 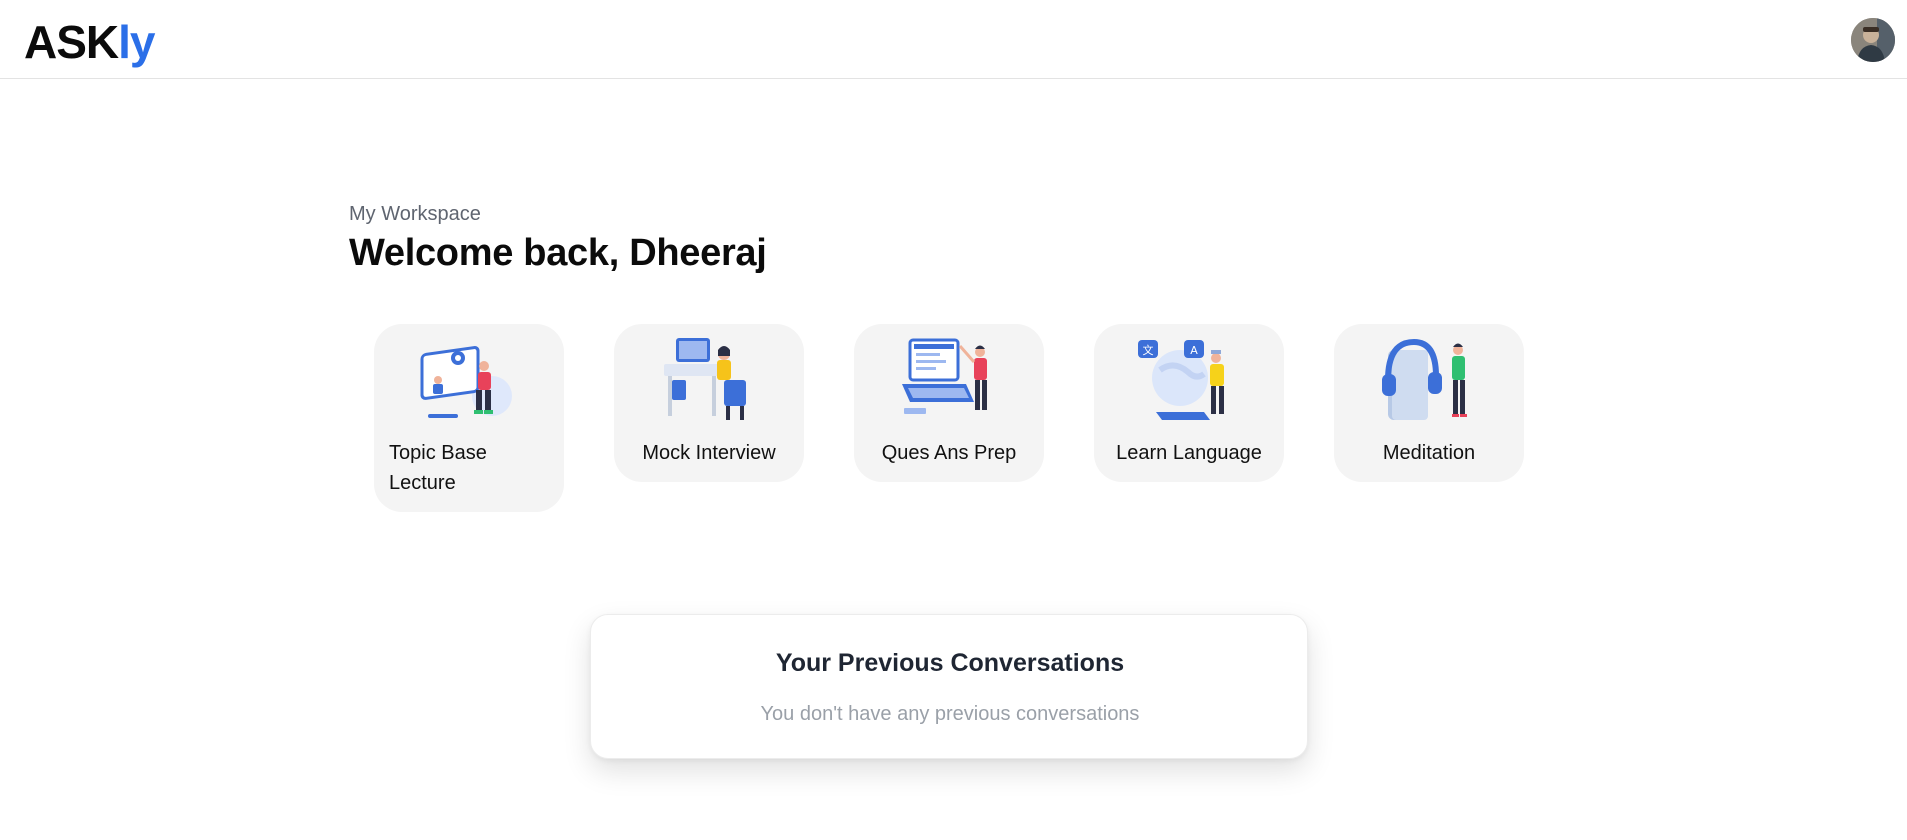 What do you see at coordinates (1181, 380) in the screenshot?
I see `language-illustration-icon: 文 A` at bounding box center [1181, 380].